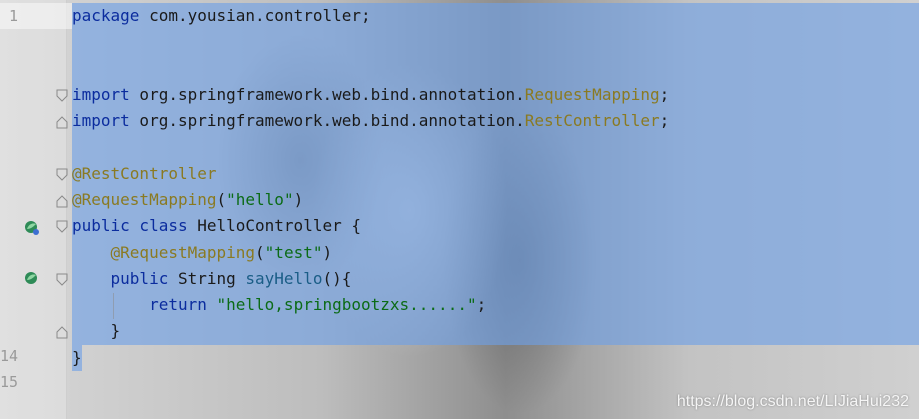 The width and height of the screenshot is (919, 419). What do you see at coordinates (337, 278) in the screenshot?
I see `code-token: (){` at bounding box center [337, 278].